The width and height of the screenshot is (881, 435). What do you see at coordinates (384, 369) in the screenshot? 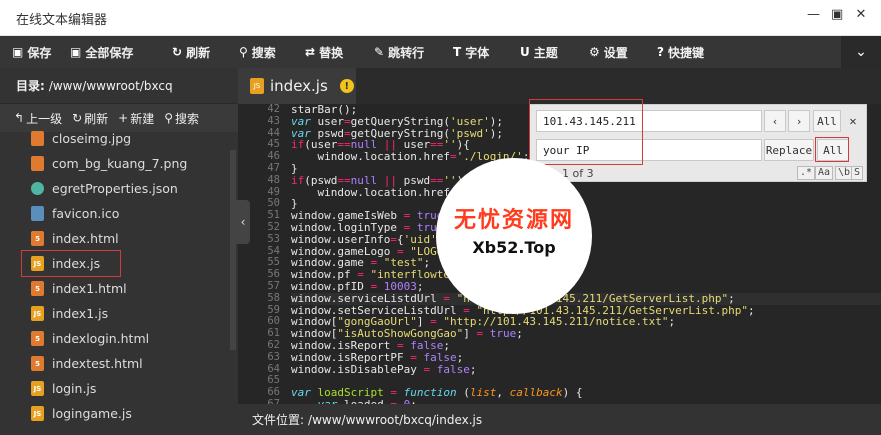
I see `code-line: window.isDisablePay = false;` at bounding box center [384, 369].